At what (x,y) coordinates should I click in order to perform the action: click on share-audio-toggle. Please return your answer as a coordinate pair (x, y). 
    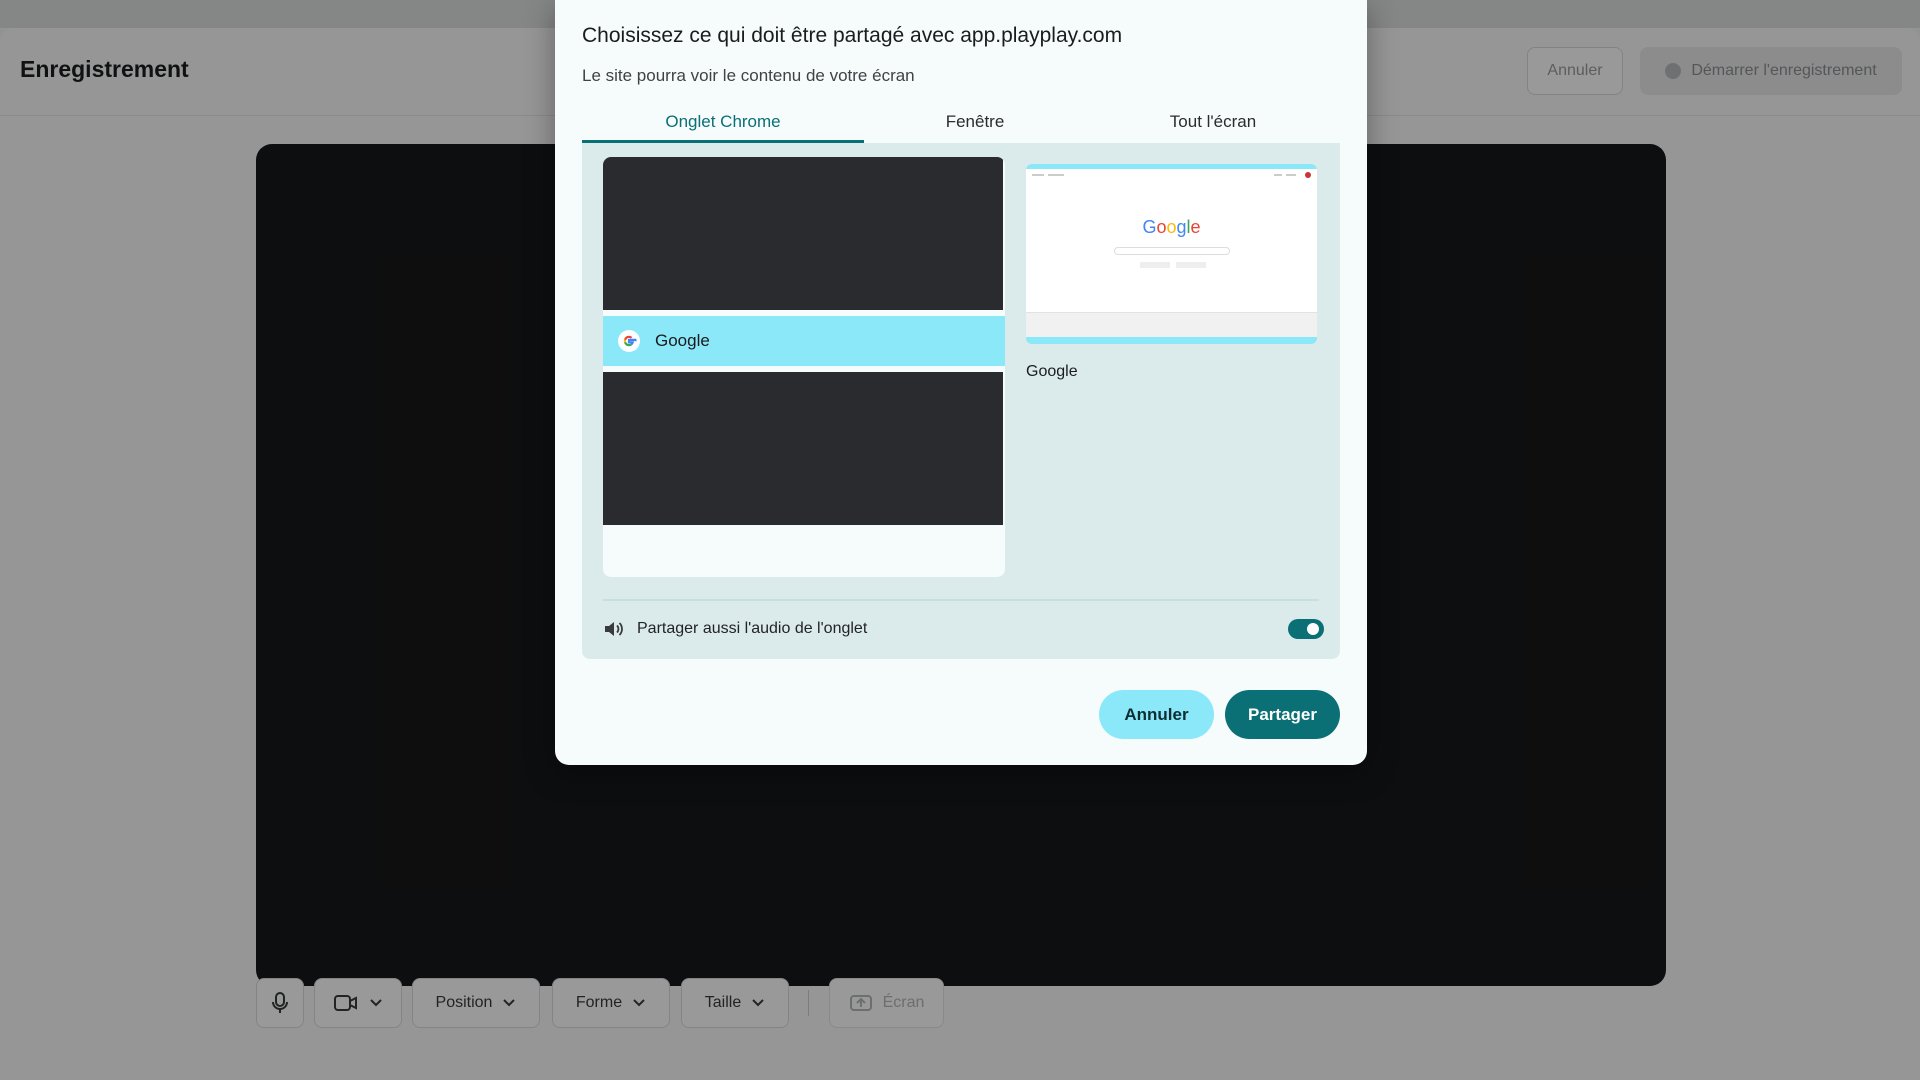
    Looking at the image, I should click on (1306, 629).